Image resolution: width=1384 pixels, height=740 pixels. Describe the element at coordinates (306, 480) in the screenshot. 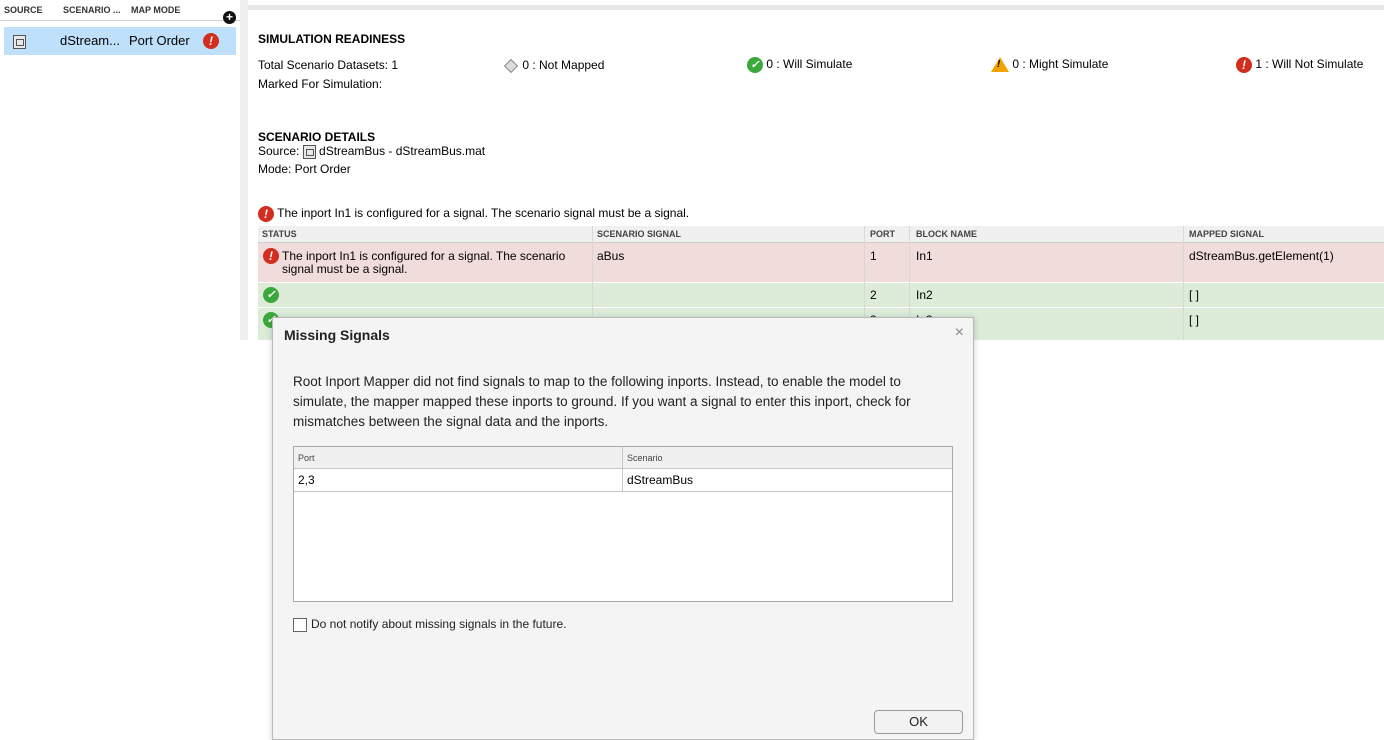

I see `grid-port-value: 2,3` at that location.